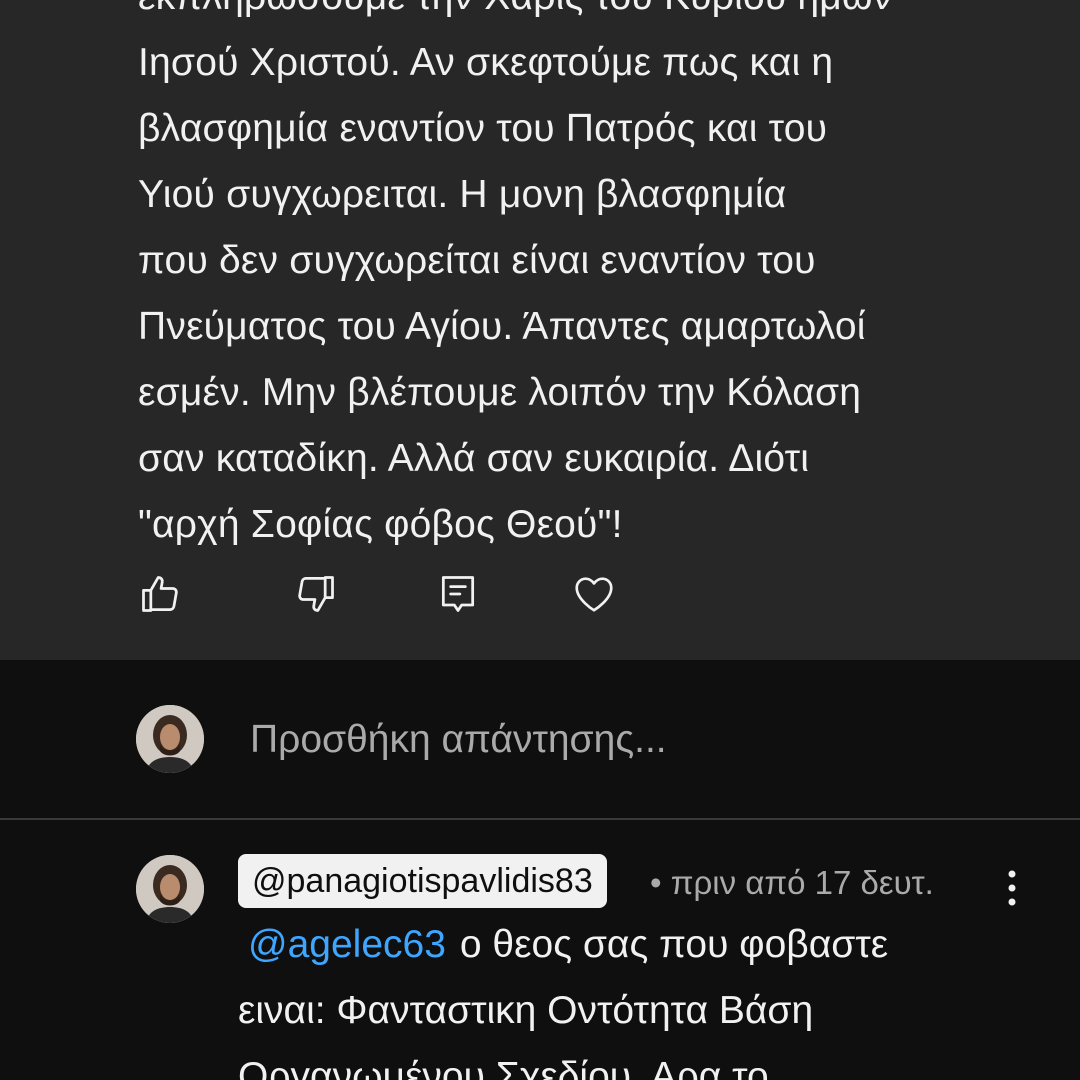 Image resolution: width=1080 pixels, height=1080 pixels. I want to click on heart-icon, so click(594, 594).